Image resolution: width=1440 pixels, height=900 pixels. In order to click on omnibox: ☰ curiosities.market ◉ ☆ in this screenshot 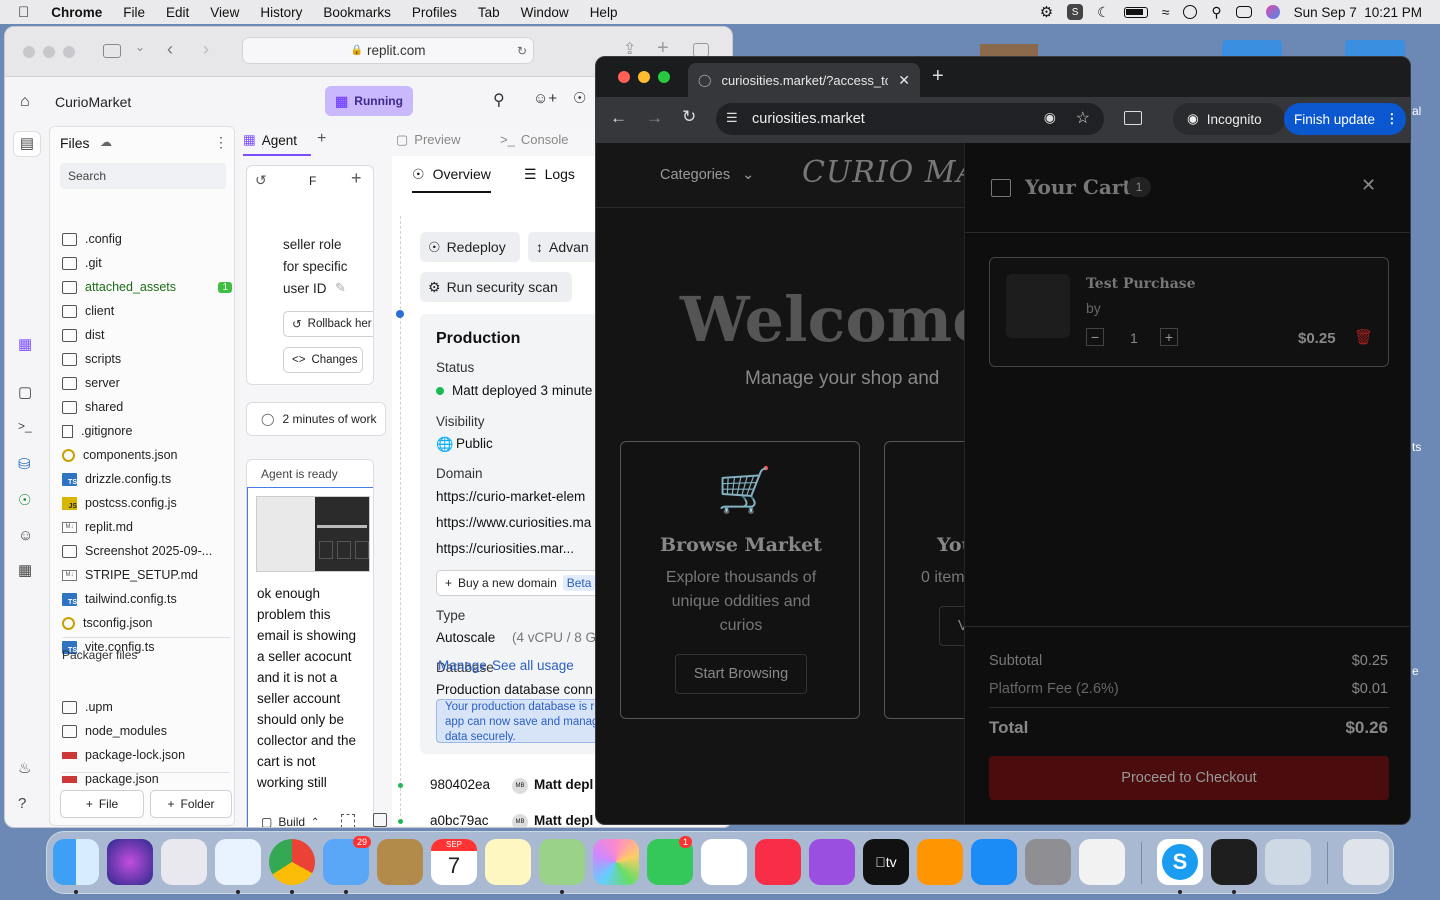, I will do `click(910, 119)`.